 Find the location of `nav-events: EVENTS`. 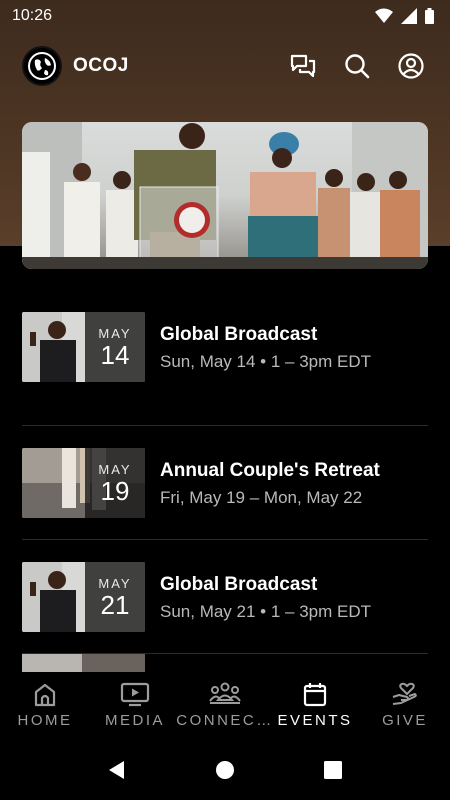

nav-events: EVENTS is located at coordinates (315, 705).